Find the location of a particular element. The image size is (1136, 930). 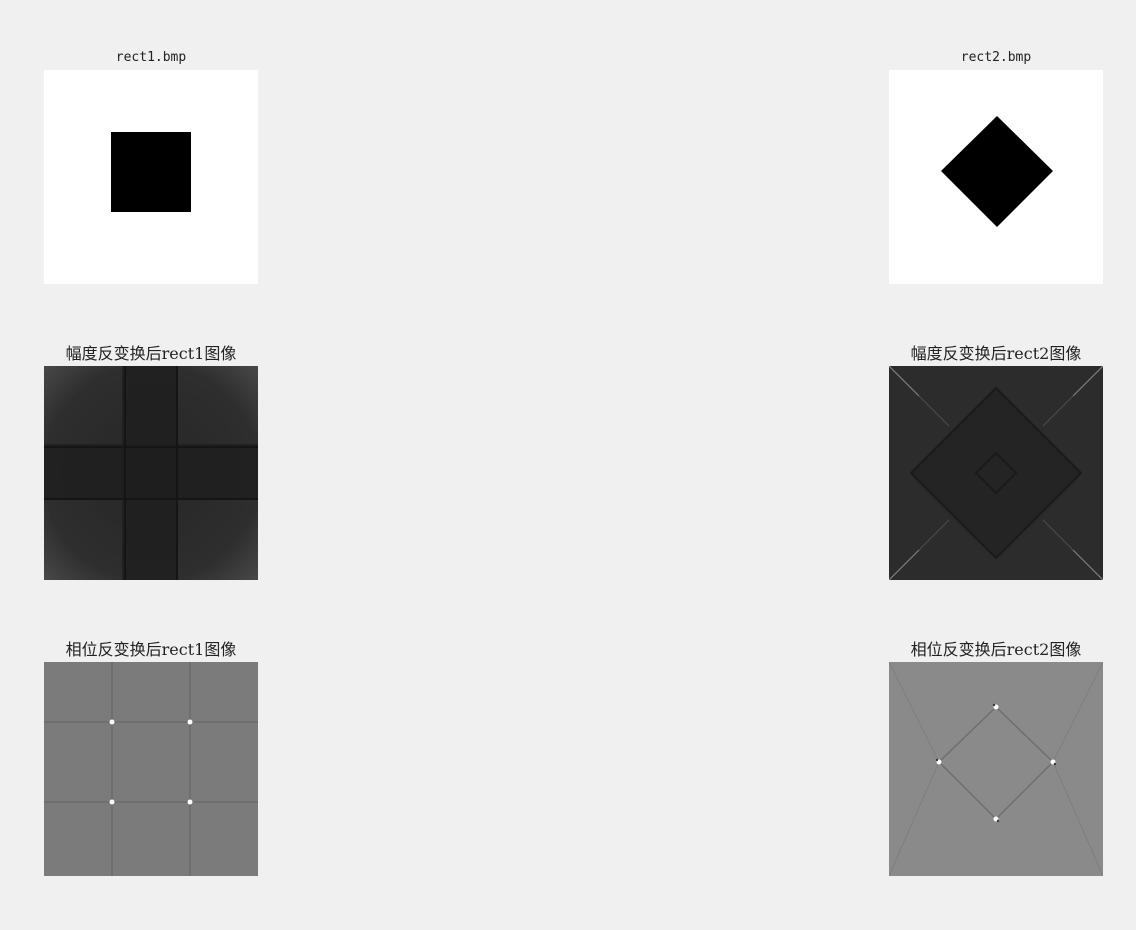

image-magnitude-rect1 is located at coordinates (151, 473).